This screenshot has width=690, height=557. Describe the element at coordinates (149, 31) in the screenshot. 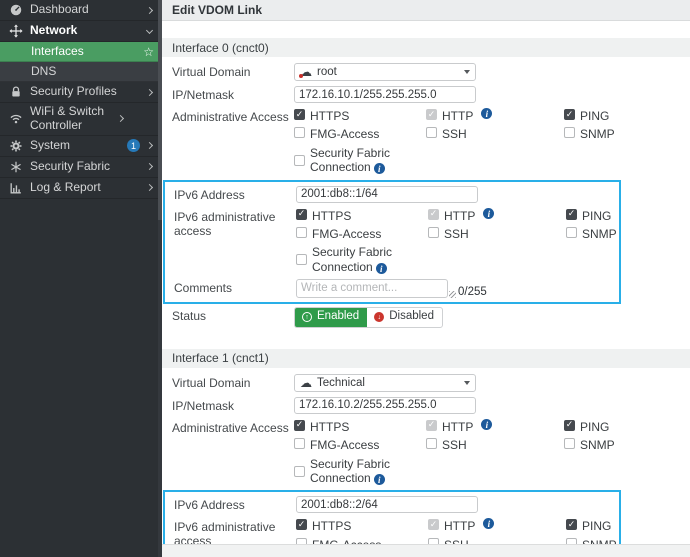

I see `chevron-down-icon` at that location.